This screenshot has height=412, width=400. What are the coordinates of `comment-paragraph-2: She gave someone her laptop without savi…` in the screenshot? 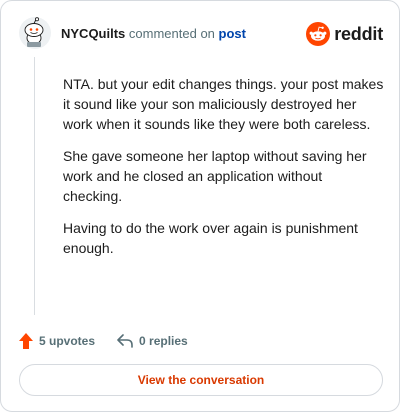 It's located at (215, 176).